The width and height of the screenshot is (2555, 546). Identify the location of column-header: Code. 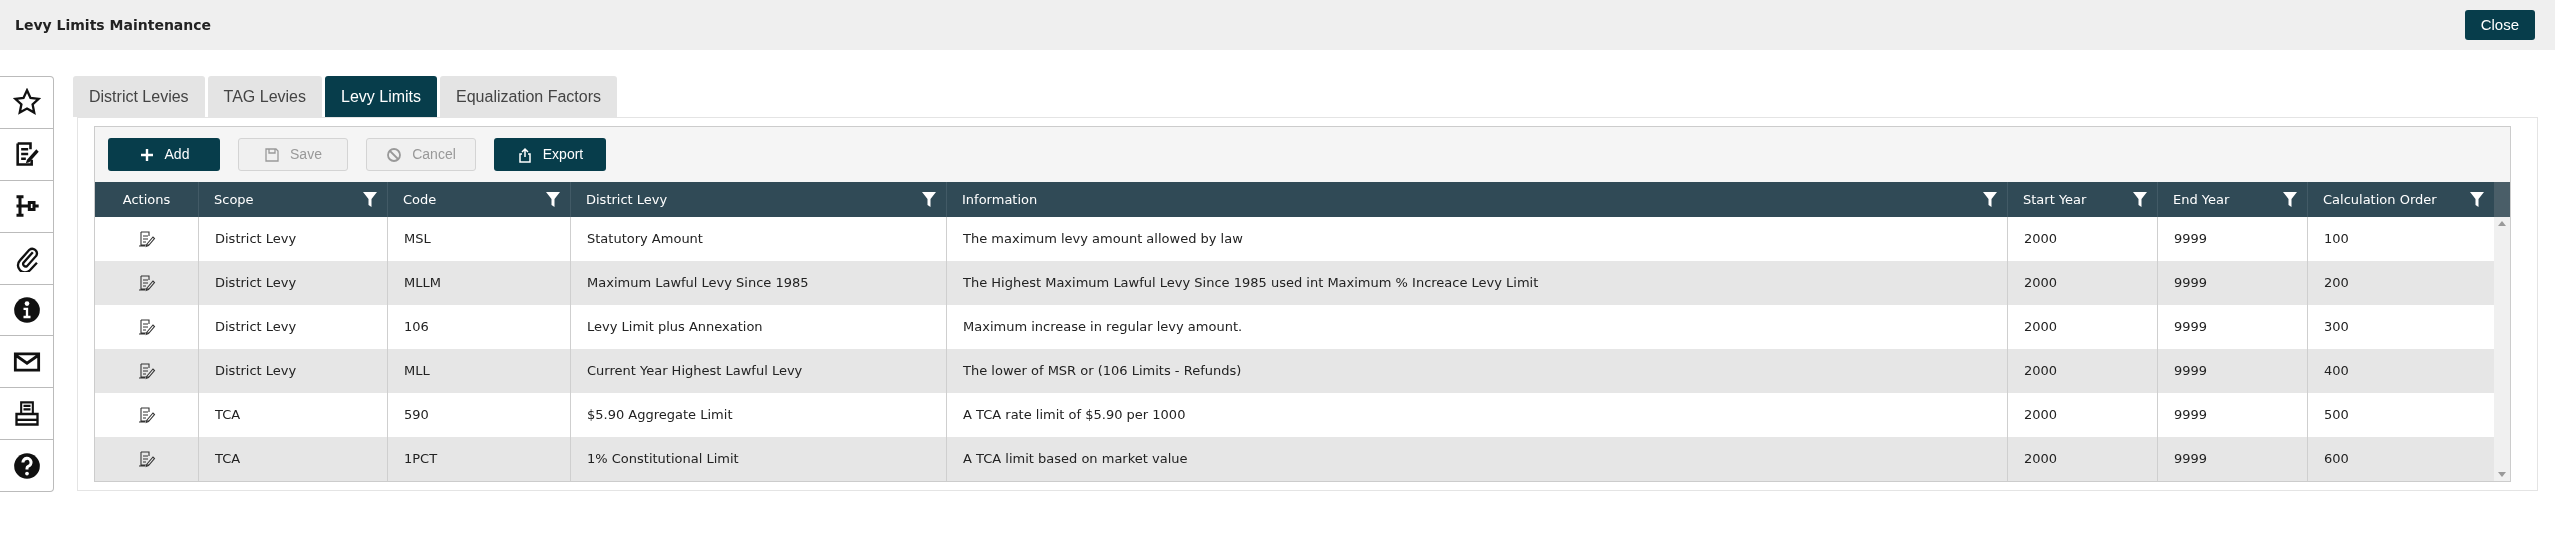
(420, 199).